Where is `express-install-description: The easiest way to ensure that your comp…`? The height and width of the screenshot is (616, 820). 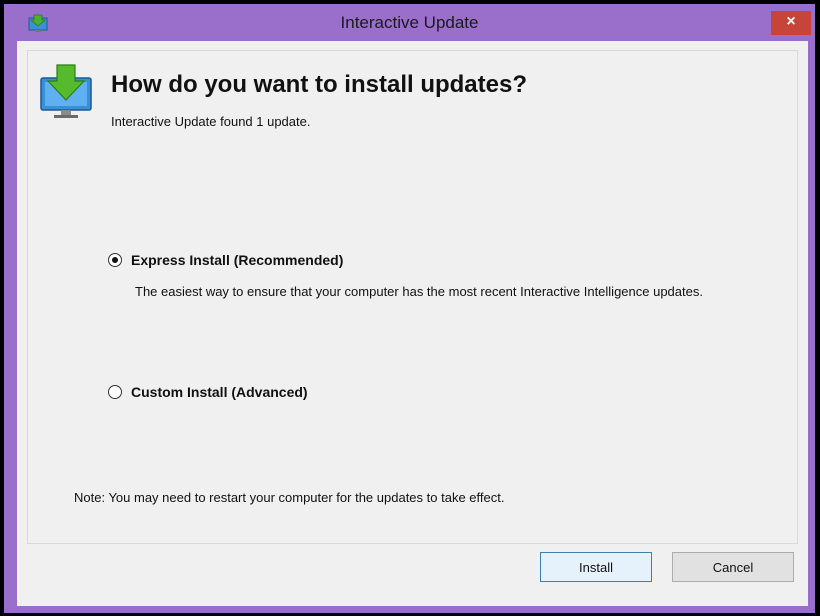 express-install-description: The easiest way to ensure that your comp… is located at coordinates (419, 291).